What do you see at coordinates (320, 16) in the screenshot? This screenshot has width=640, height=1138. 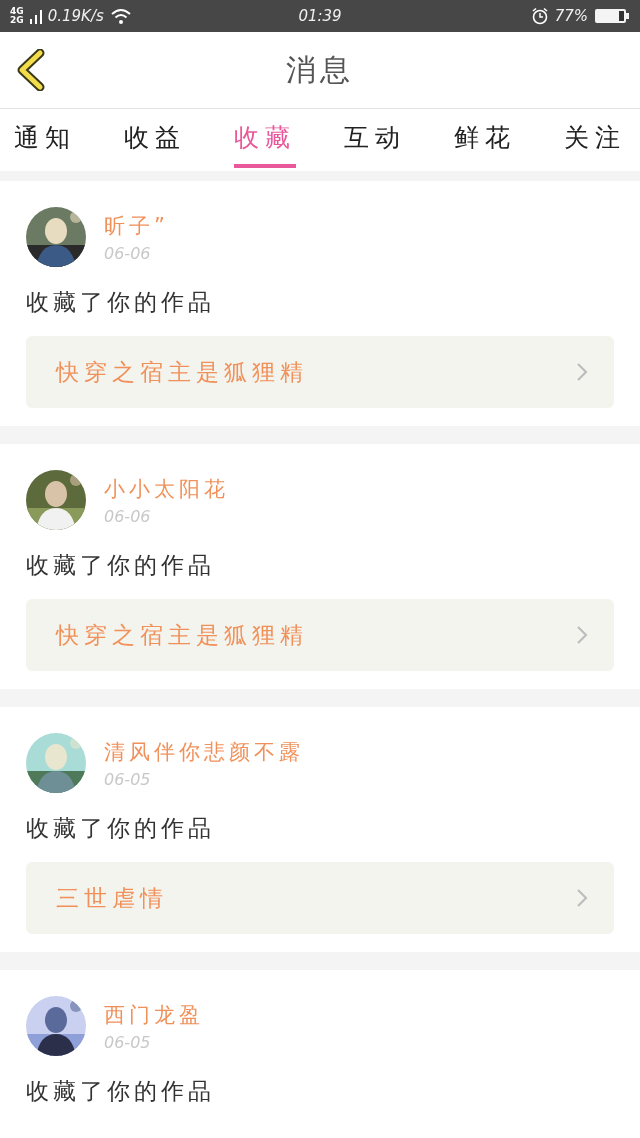 I see `clock: 01:39` at bounding box center [320, 16].